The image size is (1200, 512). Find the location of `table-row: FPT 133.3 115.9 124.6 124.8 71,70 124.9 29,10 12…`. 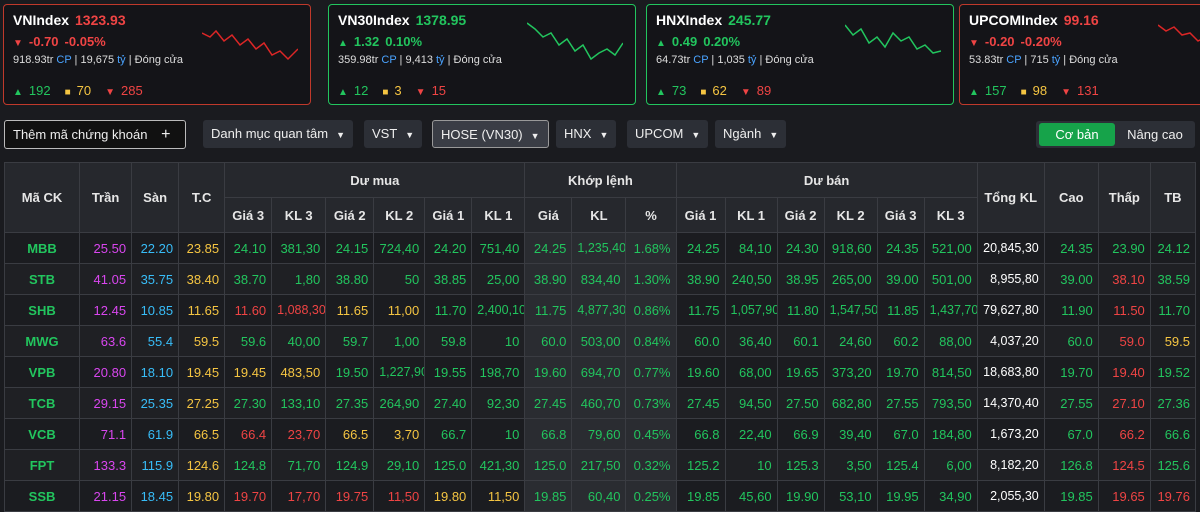

table-row: FPT 133.3 115.9 124.6 124.8 71,70 124.9 29,10 12… is located at coordinates (600, 465).